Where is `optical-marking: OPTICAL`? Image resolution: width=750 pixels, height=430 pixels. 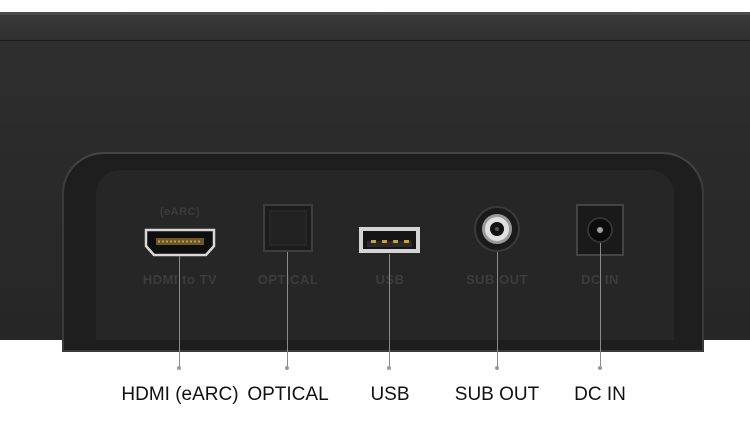 optical-marking: OPTICAL is located at coordinates (288, 279).